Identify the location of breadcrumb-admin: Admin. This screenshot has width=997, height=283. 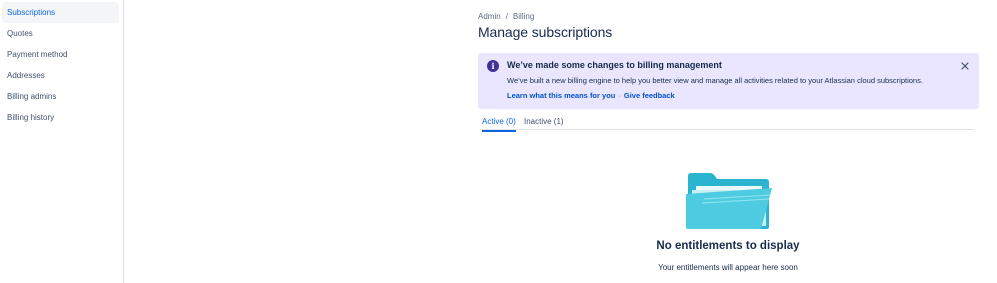
(489, 16).